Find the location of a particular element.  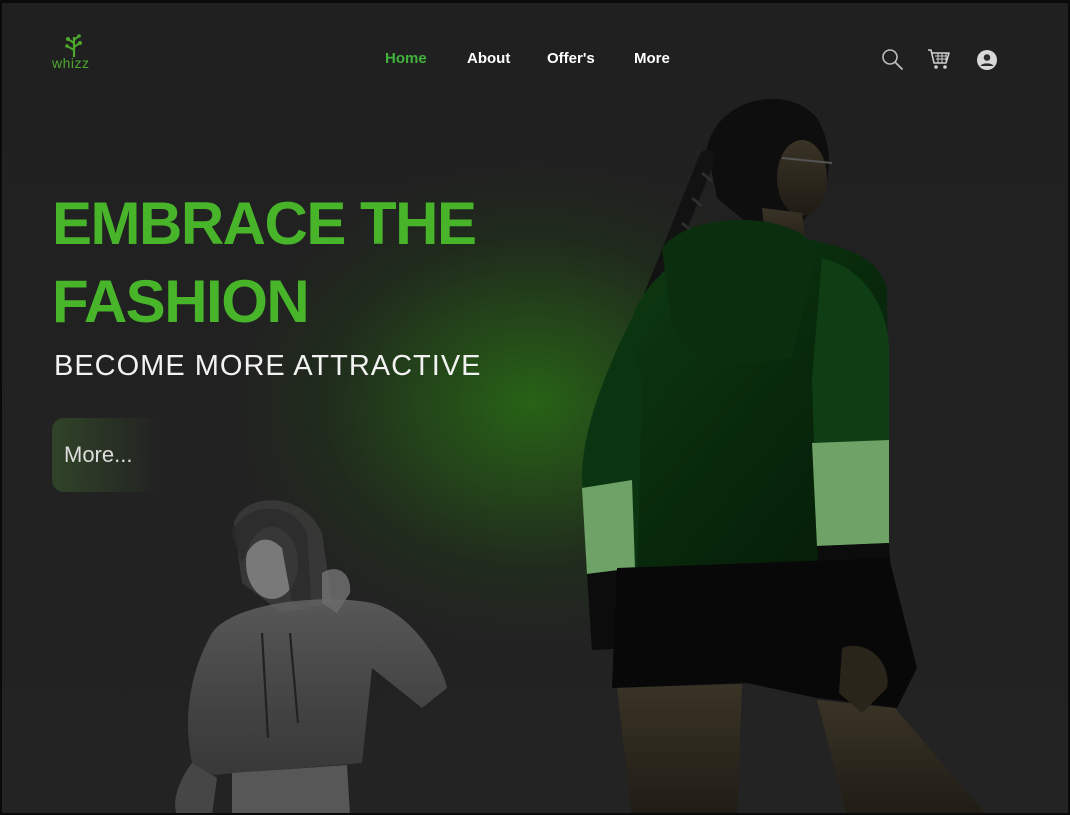

hero-title-line1: EMBRACE THE is located at coordinates (264, 223).